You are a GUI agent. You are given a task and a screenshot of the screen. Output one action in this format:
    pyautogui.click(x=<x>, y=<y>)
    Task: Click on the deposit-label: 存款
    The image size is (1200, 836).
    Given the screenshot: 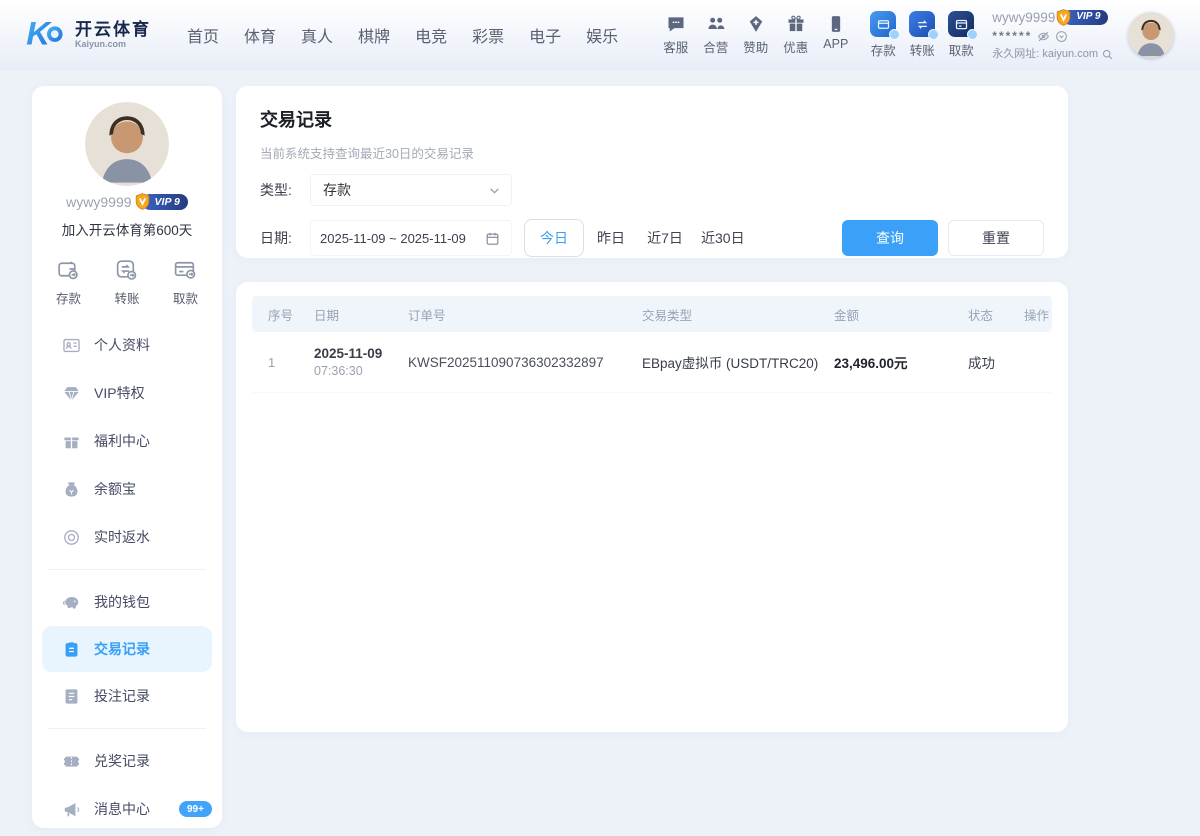 What is the action you would take?
    pyautogui.click(x=883, y=51)
    